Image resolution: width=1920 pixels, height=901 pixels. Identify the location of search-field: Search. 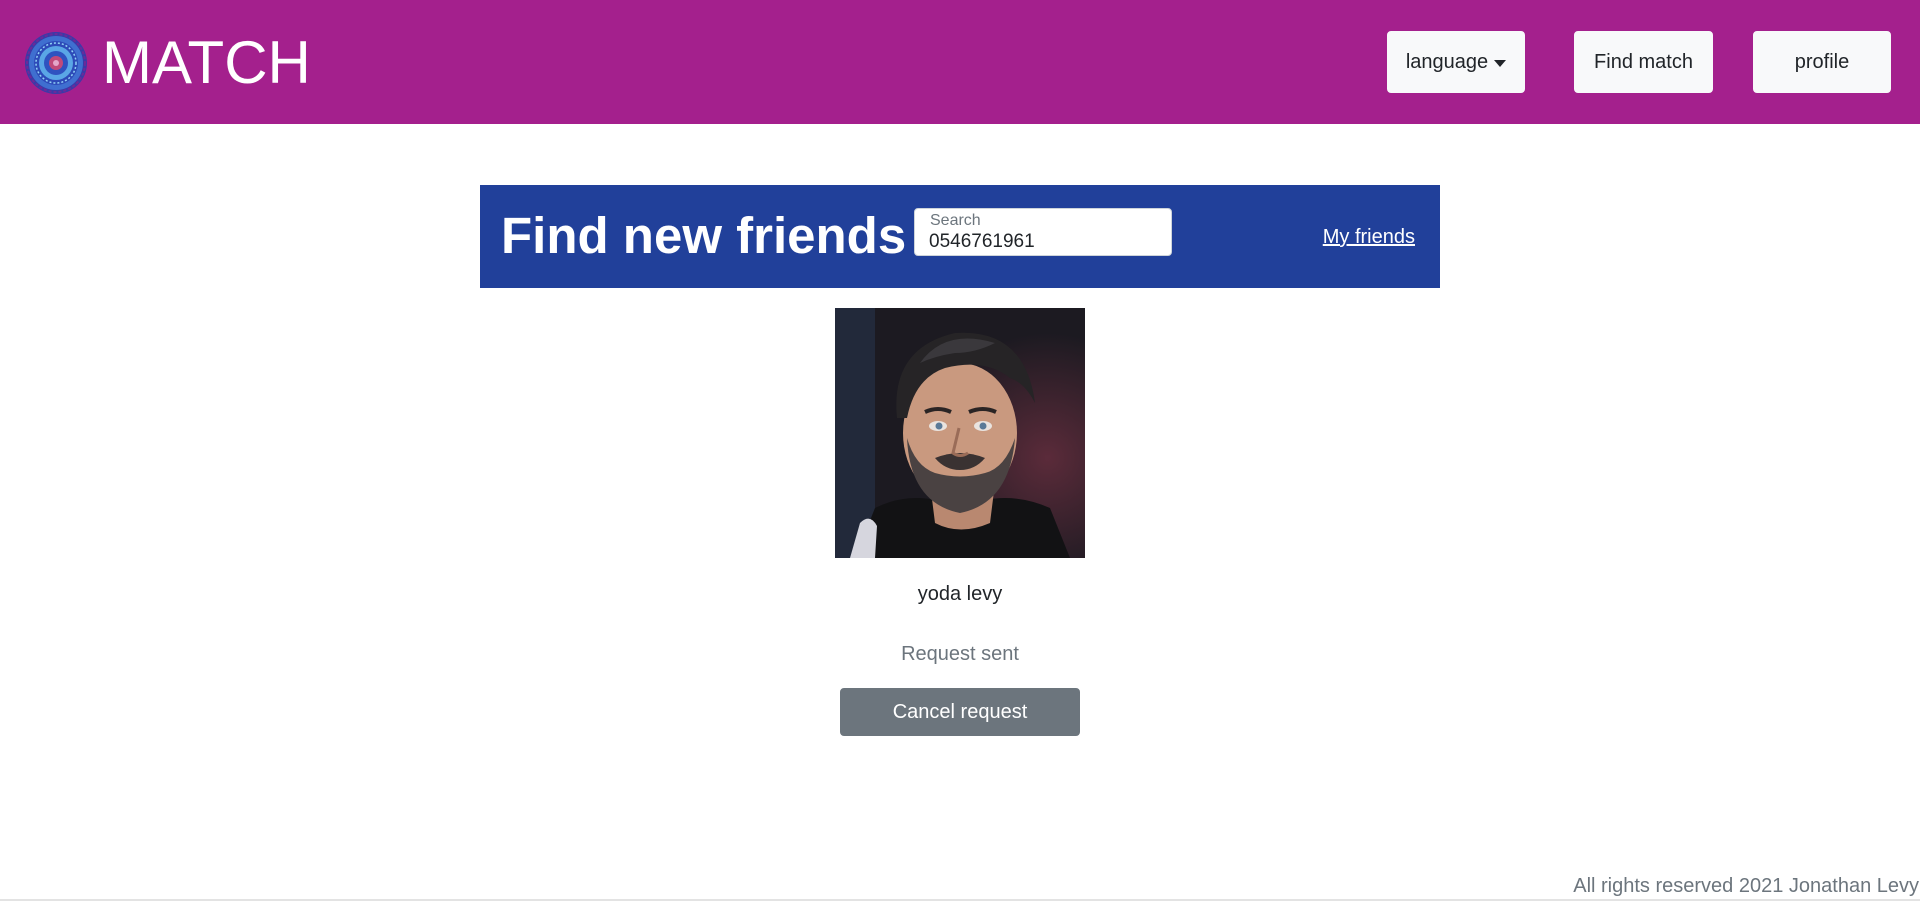
(1043, 232).